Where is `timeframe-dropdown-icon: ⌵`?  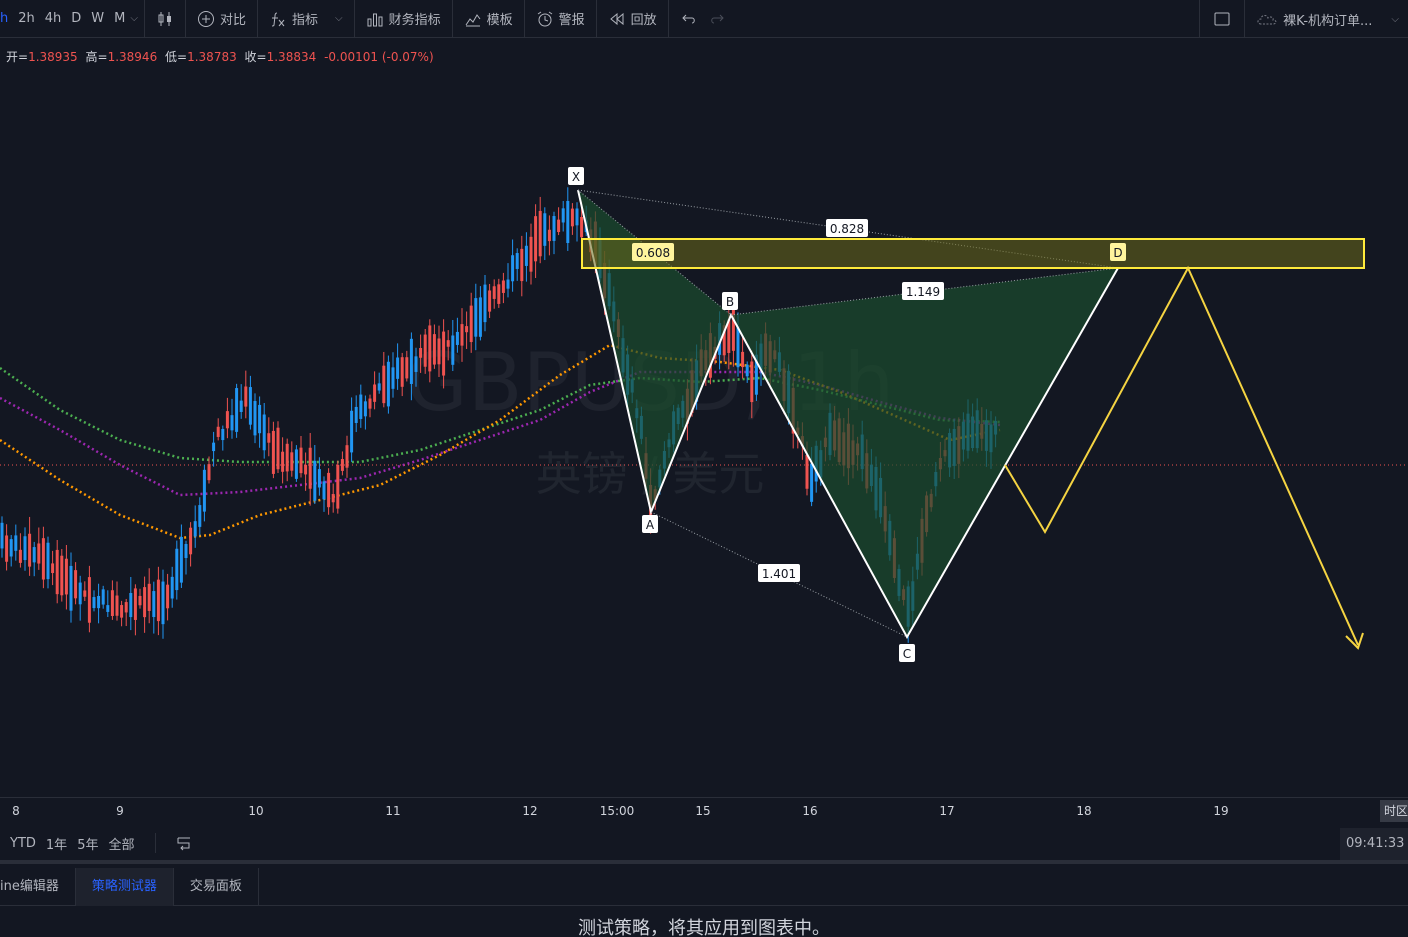
timeframe-dropdown-icon: ⌵ is located at coordinates (134, 18).